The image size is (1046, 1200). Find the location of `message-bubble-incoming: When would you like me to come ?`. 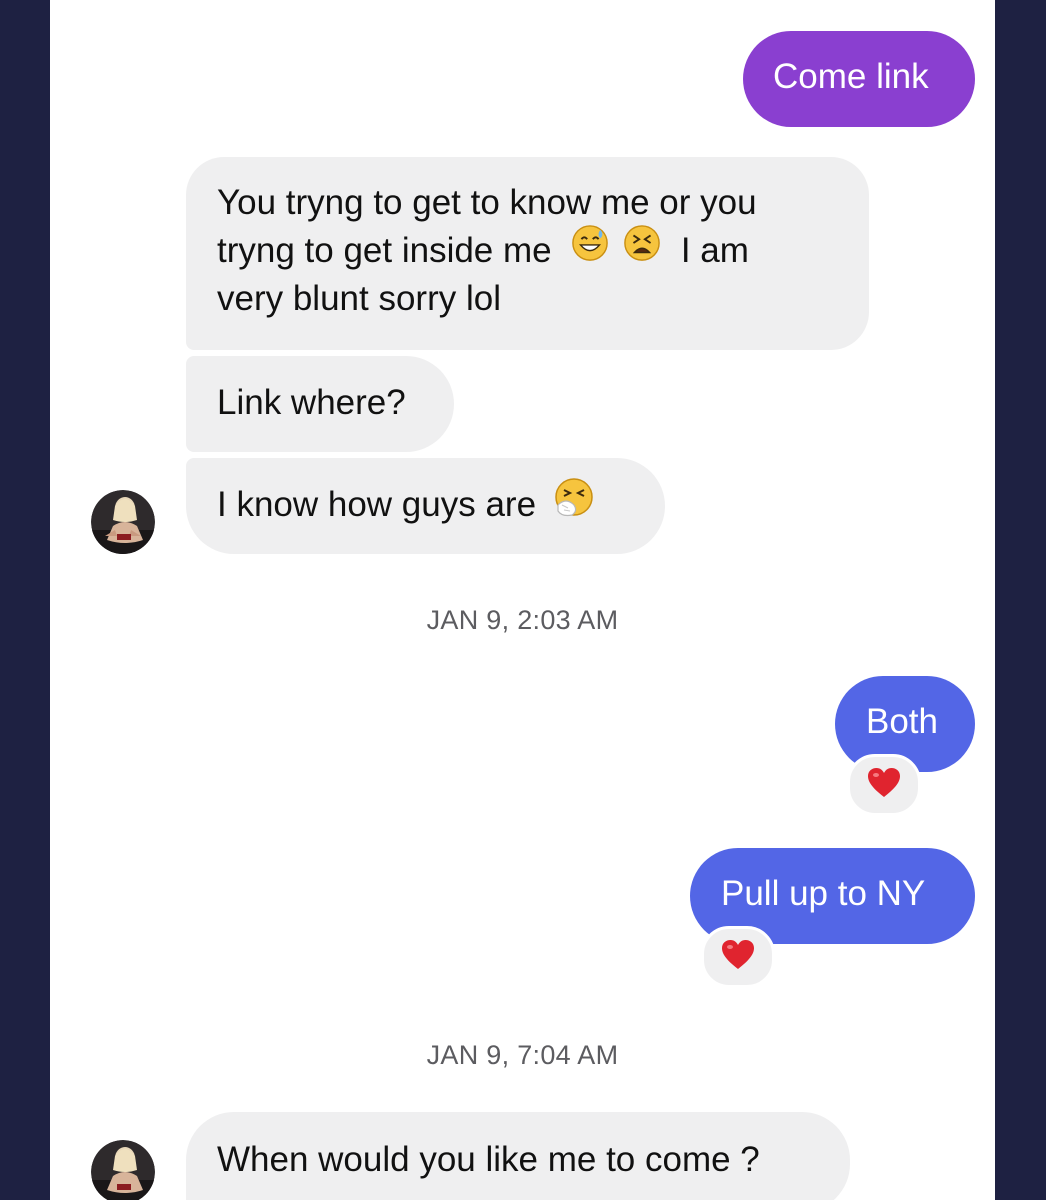

message-bubble-incoming: When would you like me to come ? is located at coordinates (518, 1156).